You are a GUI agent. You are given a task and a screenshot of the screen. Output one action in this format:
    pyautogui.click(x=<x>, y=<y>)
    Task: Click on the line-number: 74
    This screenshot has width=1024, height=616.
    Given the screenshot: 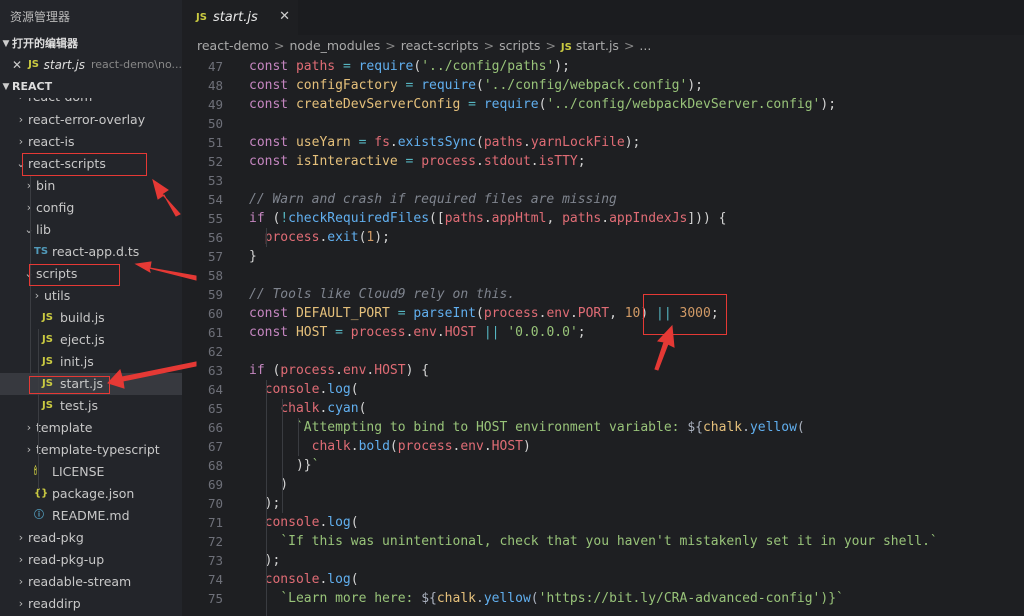 What is the action you would take?
    pyautogui.click(x=215, y=579)
    